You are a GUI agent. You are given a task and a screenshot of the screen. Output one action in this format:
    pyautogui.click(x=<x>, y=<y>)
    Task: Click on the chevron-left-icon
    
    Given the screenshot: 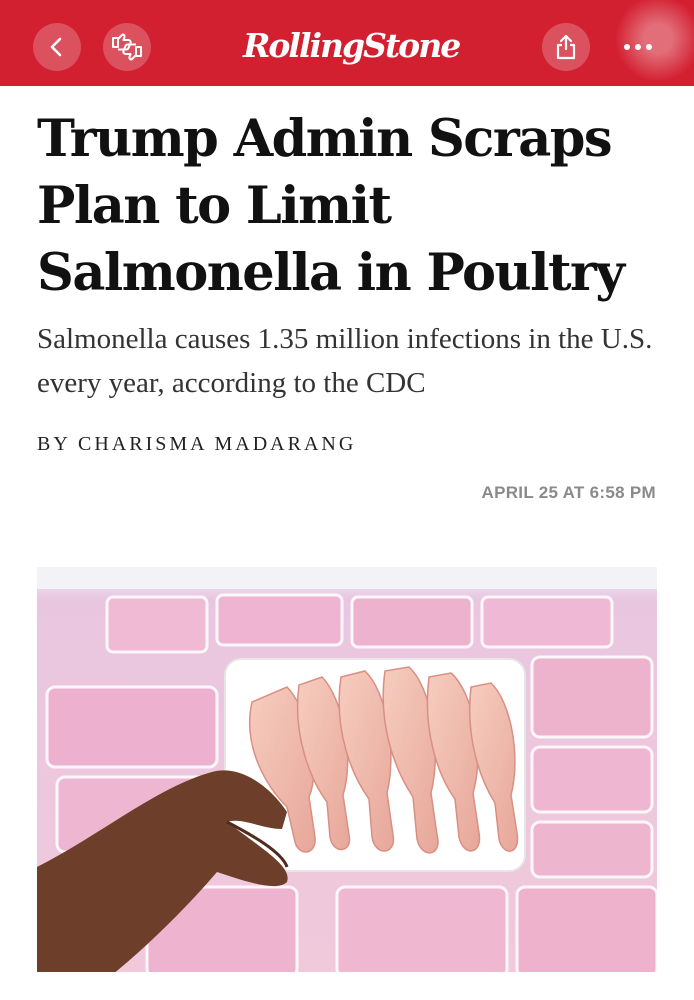 What is the action you would take?
    pyautogui.click(x=56, y=47)
    